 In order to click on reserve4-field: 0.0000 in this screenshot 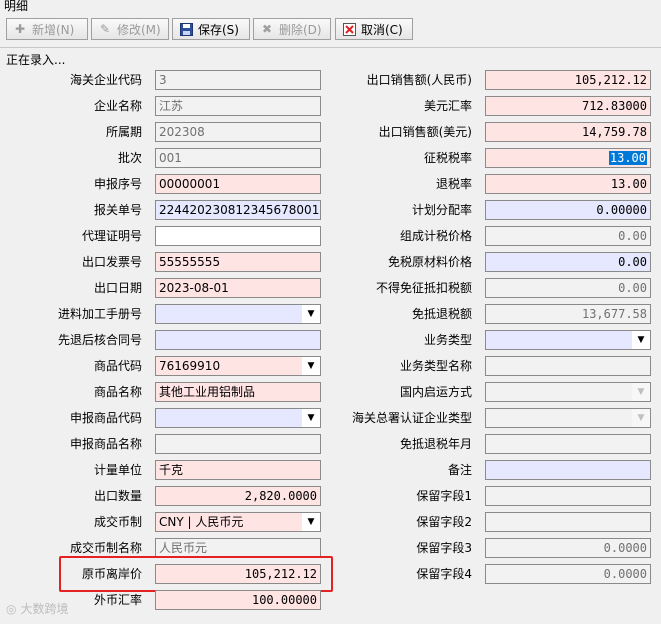, I will do `click(568, 574)`.